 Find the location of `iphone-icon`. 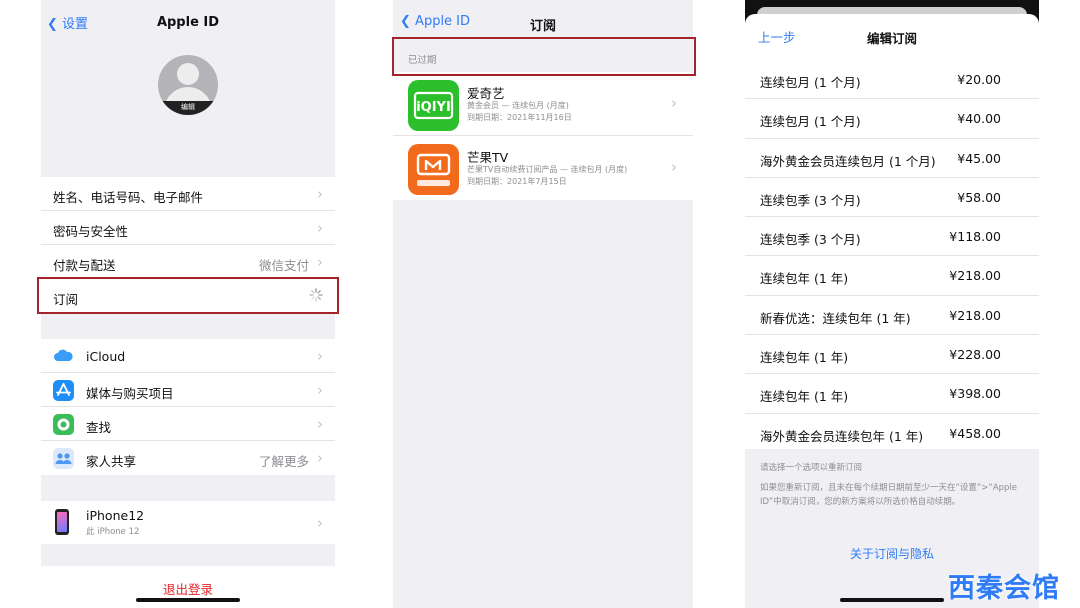

iphone-icon is located at coordinates (62, 522).